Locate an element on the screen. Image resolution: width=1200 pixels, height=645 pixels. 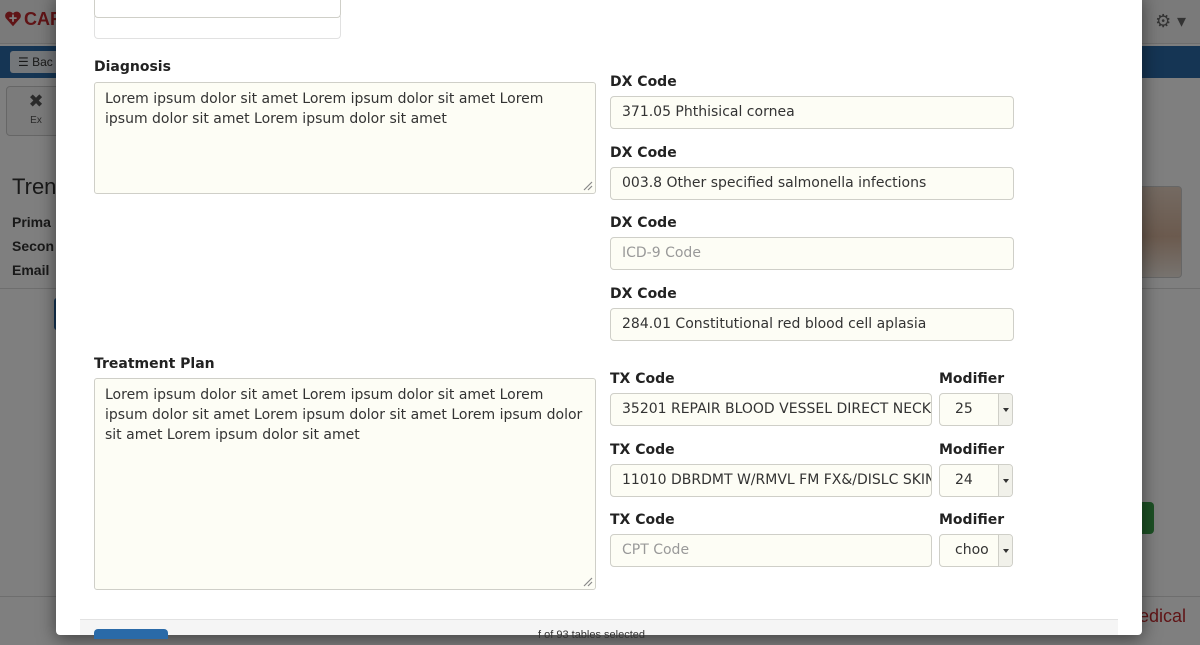
dx-code-label-3: DX Code is located at coordinates (643, 223).